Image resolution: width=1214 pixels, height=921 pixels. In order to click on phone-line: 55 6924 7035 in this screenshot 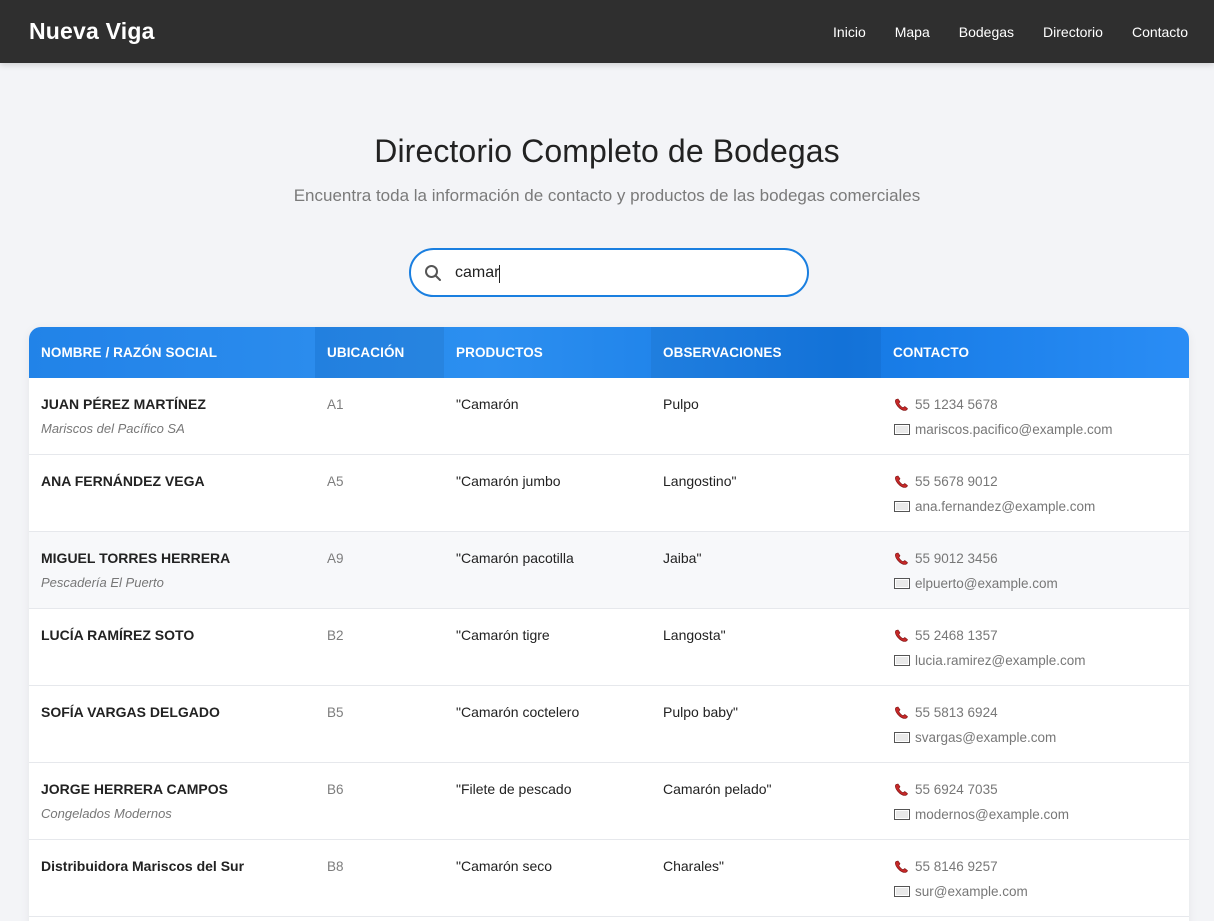, I will do `click(1041, 789)`.